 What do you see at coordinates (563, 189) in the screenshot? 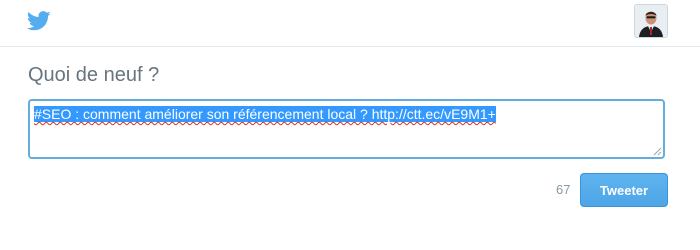
I see `character-counter: 67` at bounding box center [563, 189].